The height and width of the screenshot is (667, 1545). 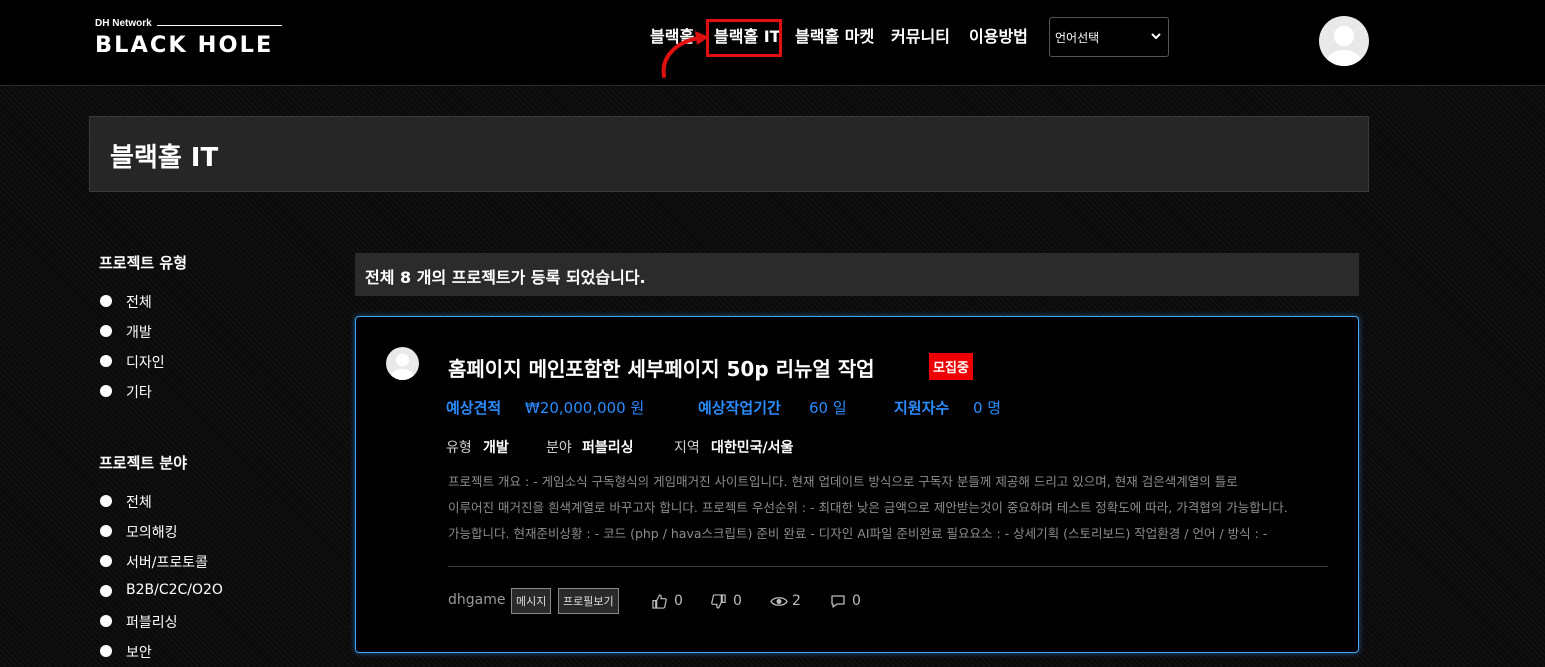 What do you see at coordinates (406, 277) in the screenshot?
I see `count-number: 8` at bounding box center [406, 277].